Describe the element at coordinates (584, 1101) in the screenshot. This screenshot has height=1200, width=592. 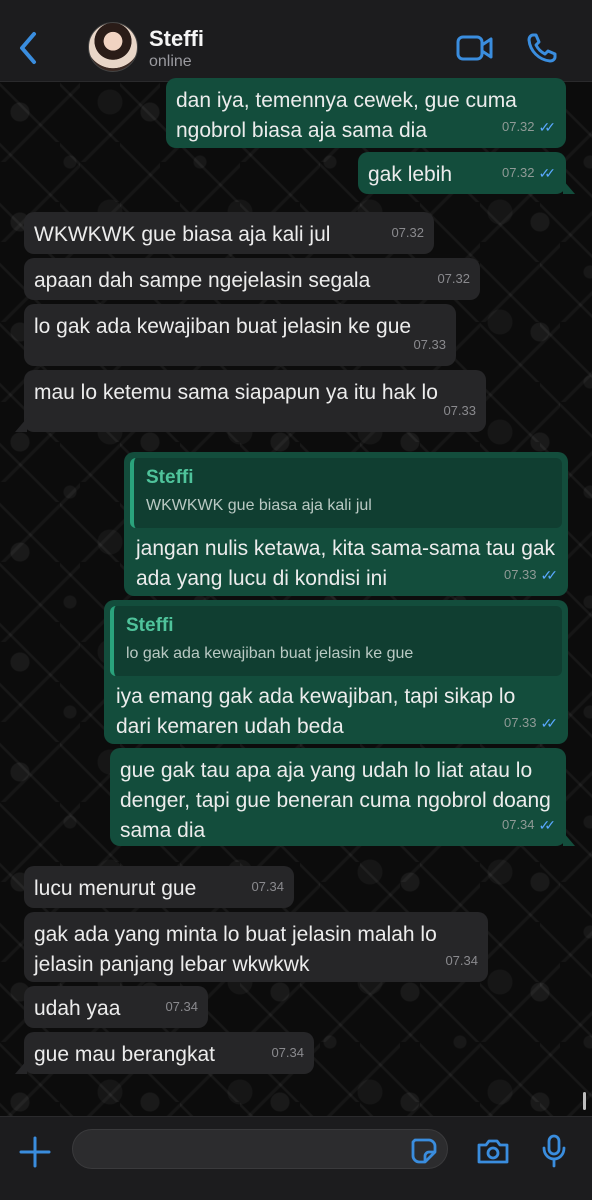
I see `scrollbar` at that location.